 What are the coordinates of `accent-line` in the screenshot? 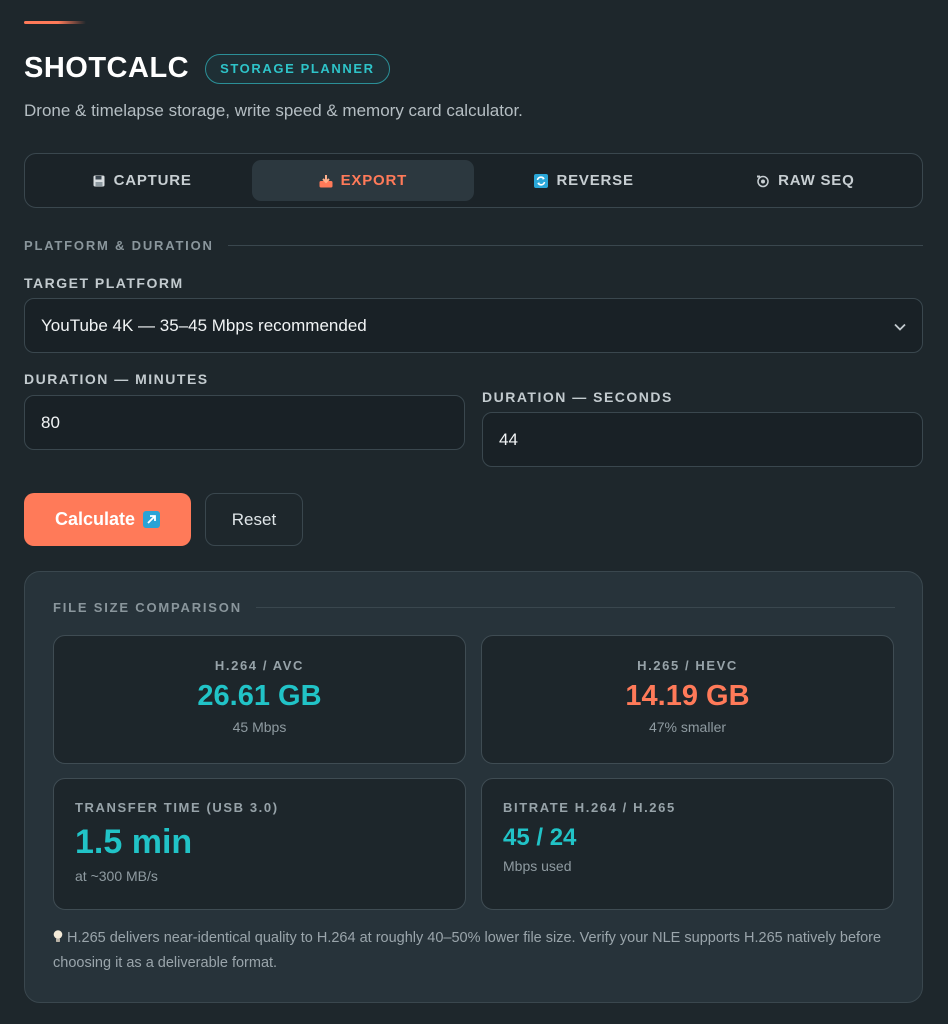 It's located at (55, 22).